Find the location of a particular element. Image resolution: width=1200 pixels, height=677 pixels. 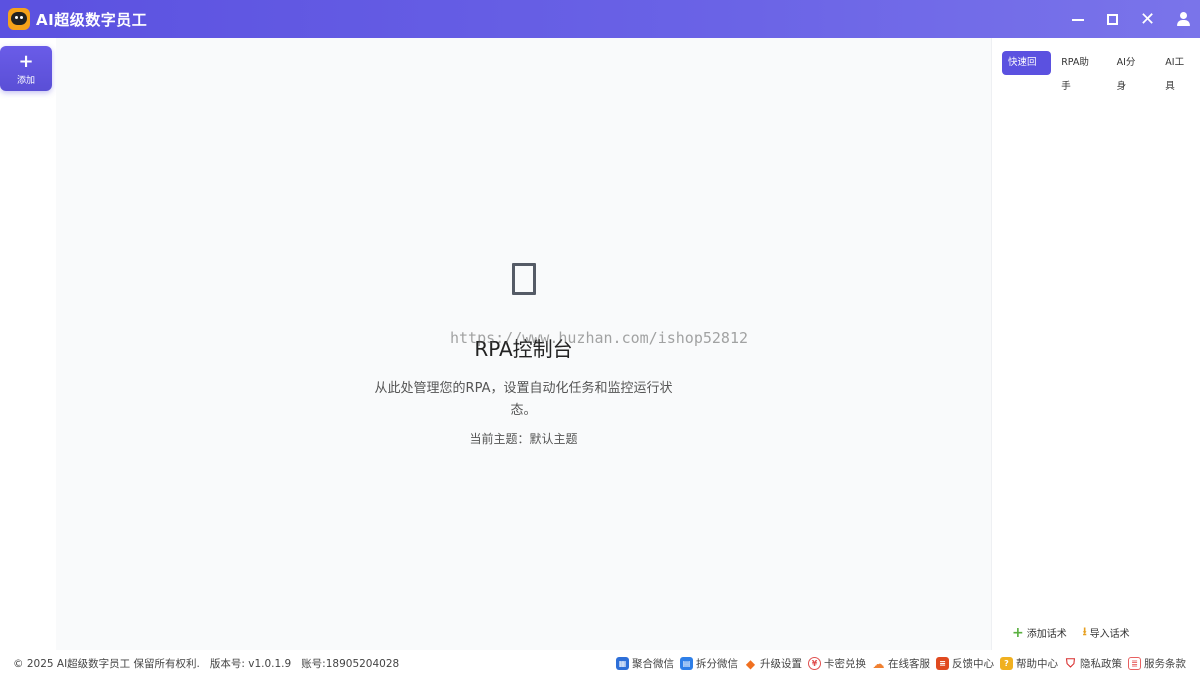

user-icon is located at coordinates (1183, 19).